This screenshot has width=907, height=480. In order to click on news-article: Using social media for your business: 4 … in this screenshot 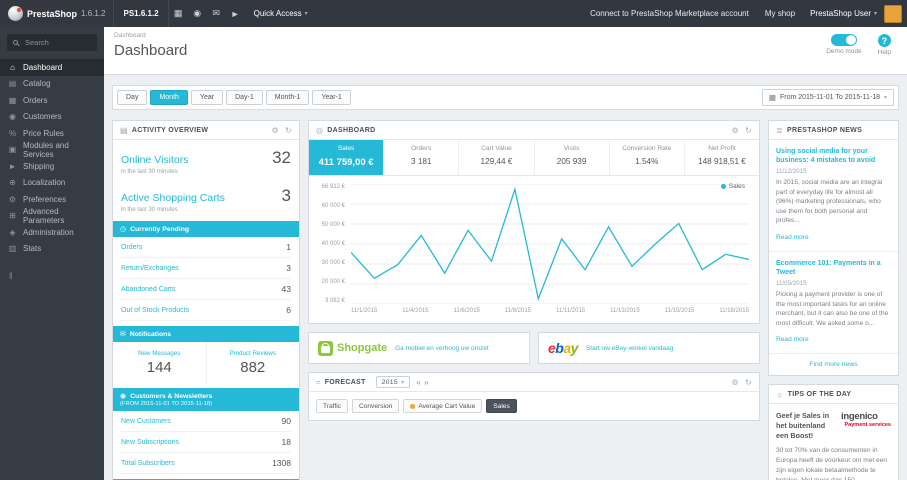, I will do `click(833, 196)`.